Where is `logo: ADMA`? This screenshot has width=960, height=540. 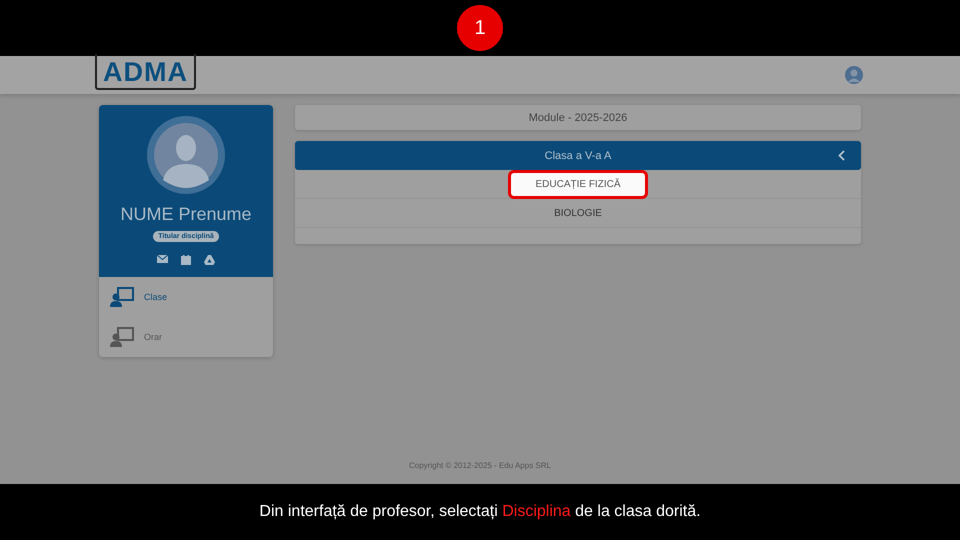
logo: ADMA is located at coordinates (145, 72).